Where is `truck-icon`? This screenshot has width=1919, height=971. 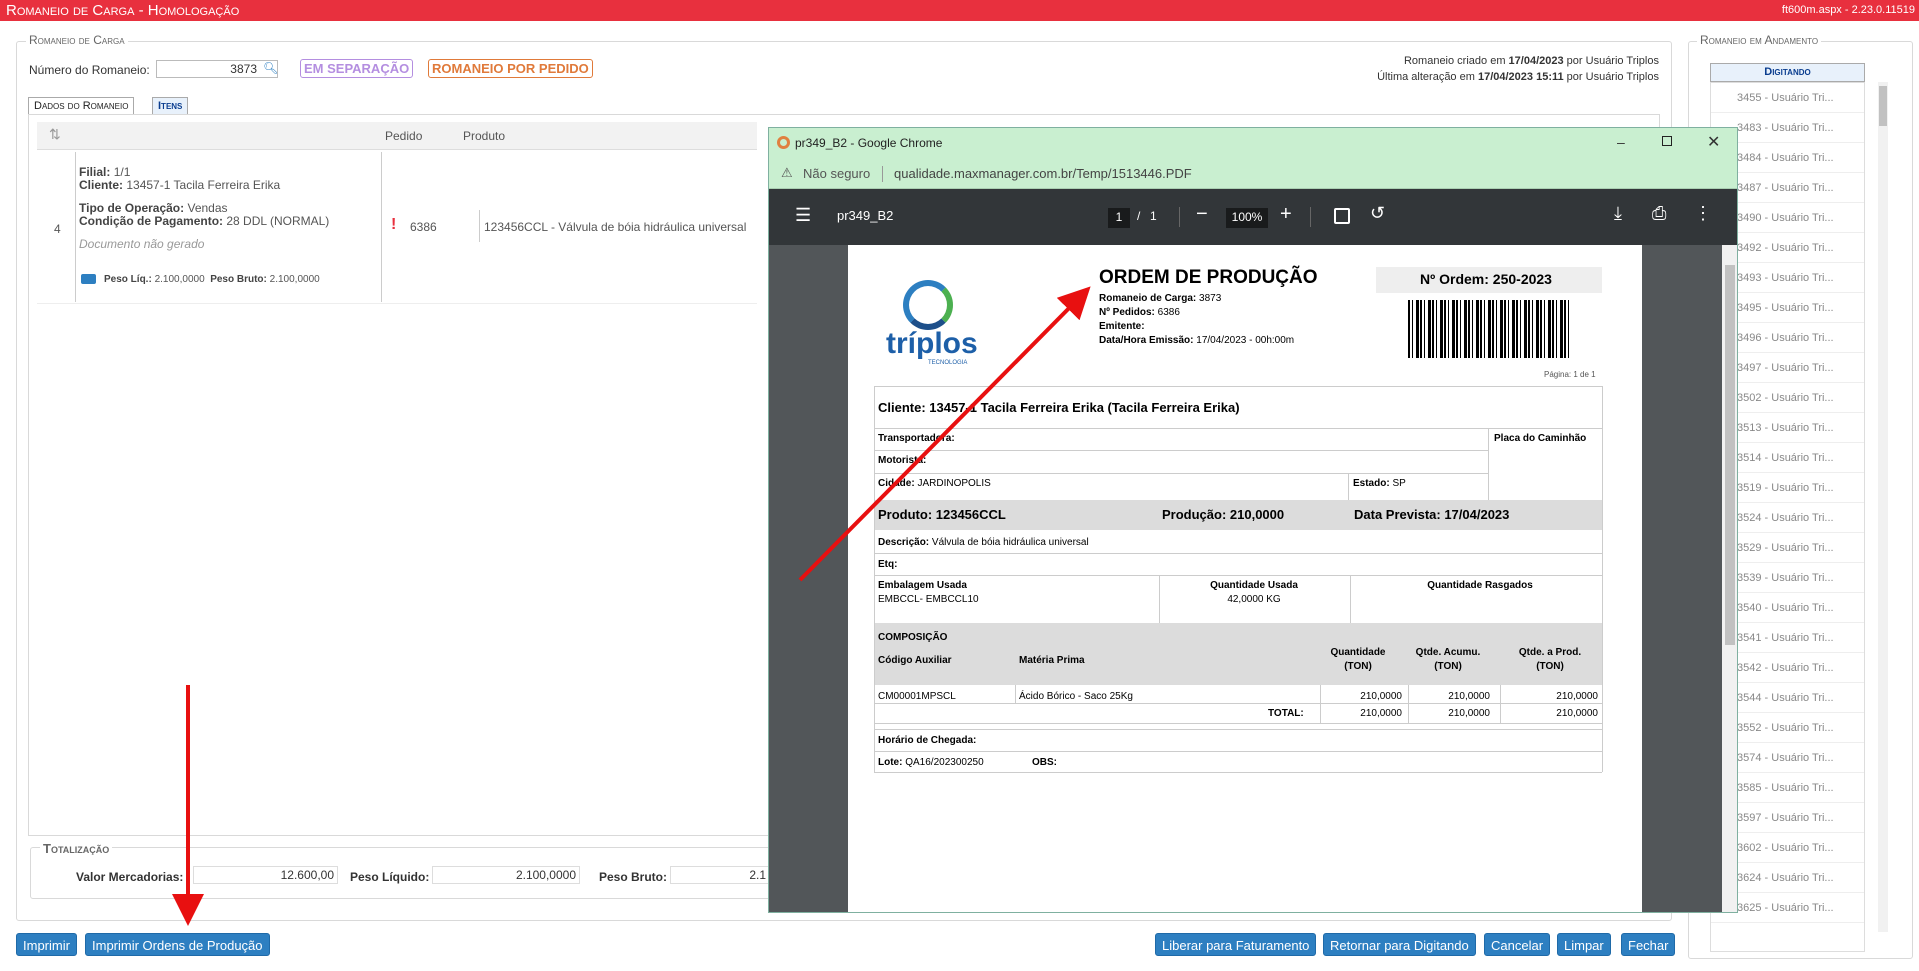
truck-icon is located at coordinates (88, 279).